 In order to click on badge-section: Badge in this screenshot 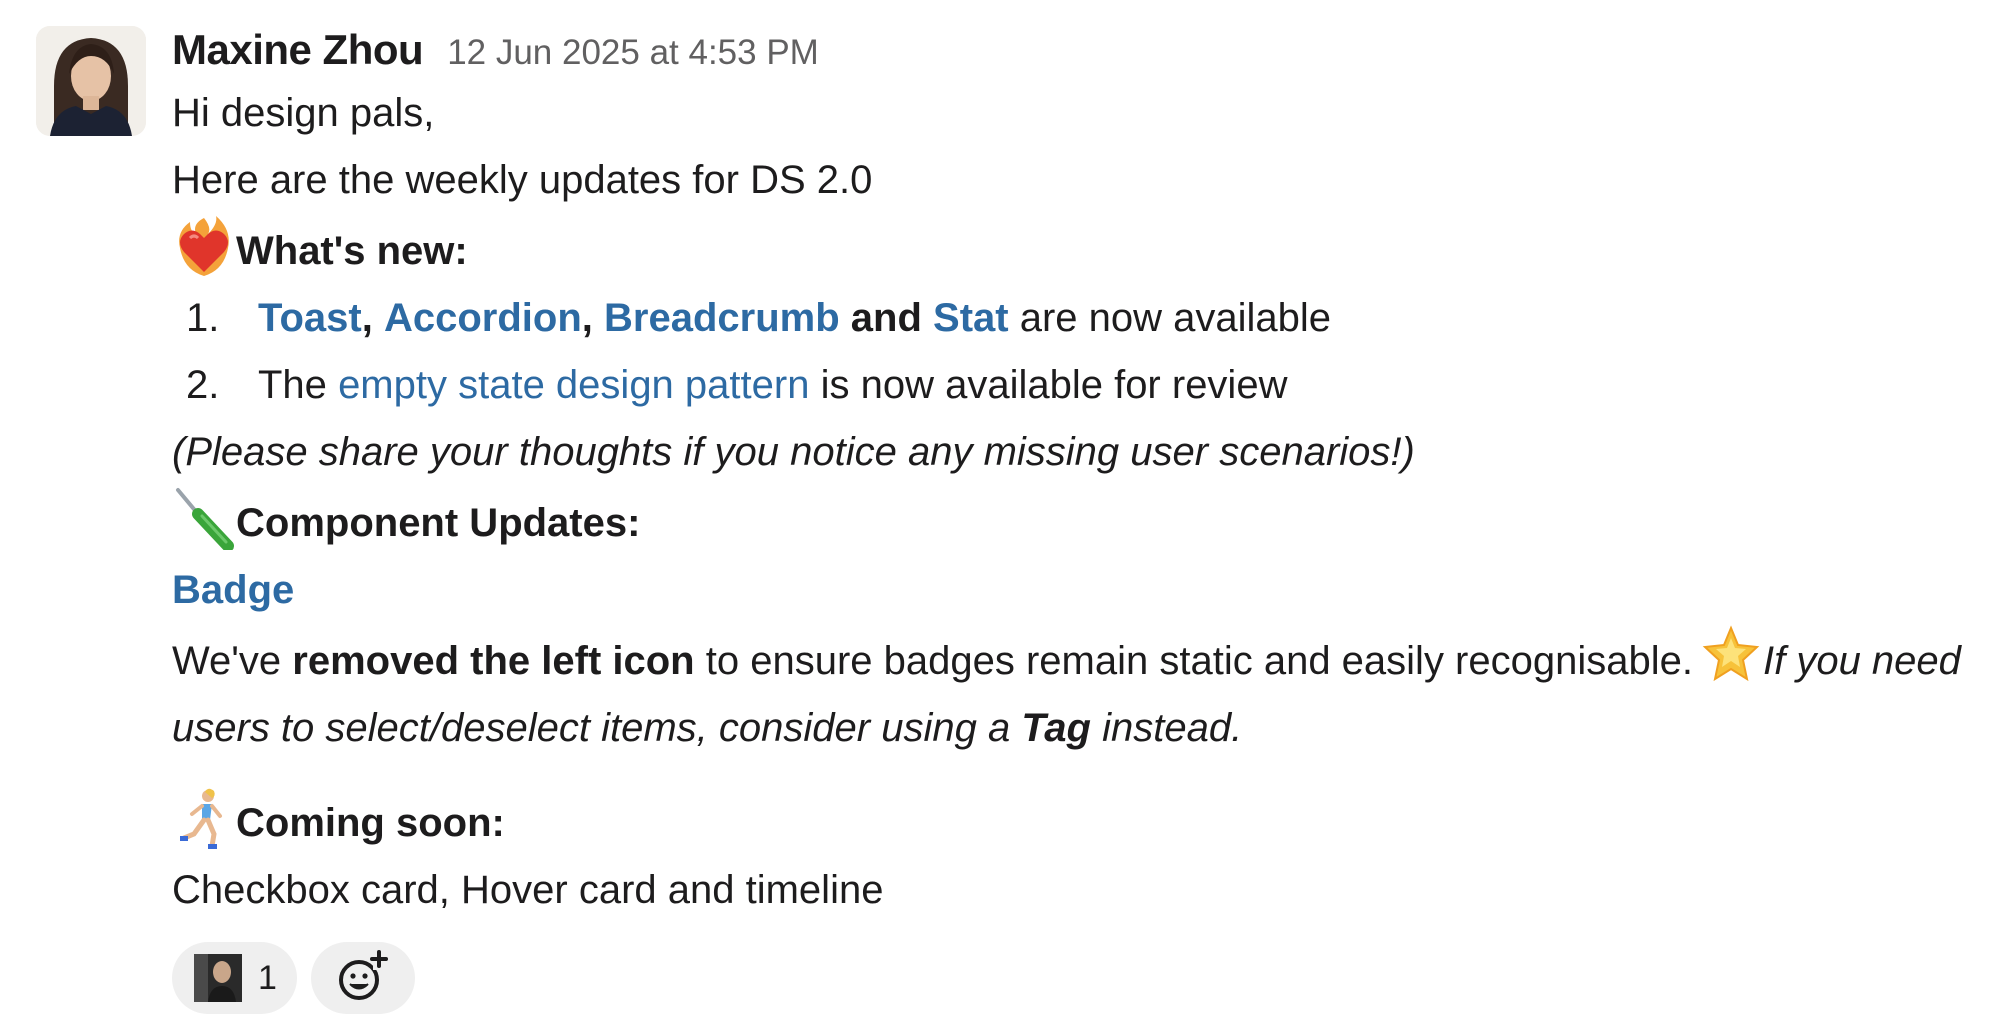, I will do `click(1074, 590)`.